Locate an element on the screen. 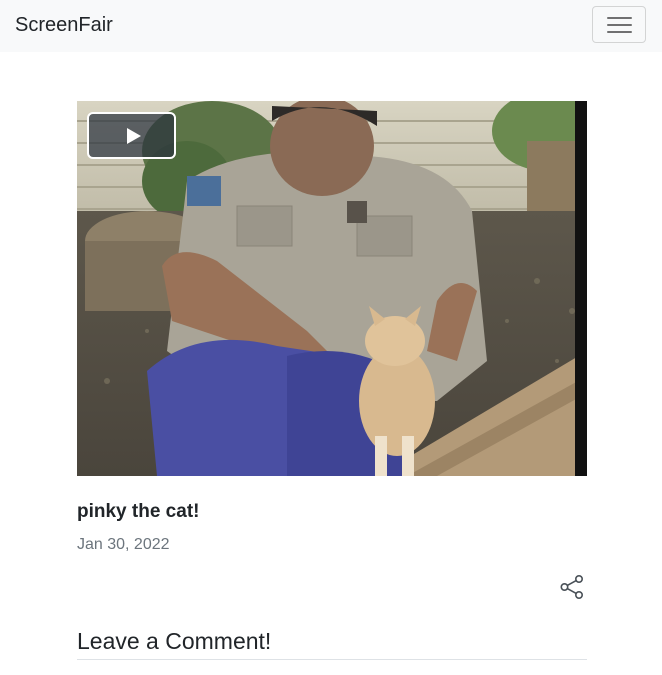 The image size is (662, 675). divider is located at coordinates (332, 659).